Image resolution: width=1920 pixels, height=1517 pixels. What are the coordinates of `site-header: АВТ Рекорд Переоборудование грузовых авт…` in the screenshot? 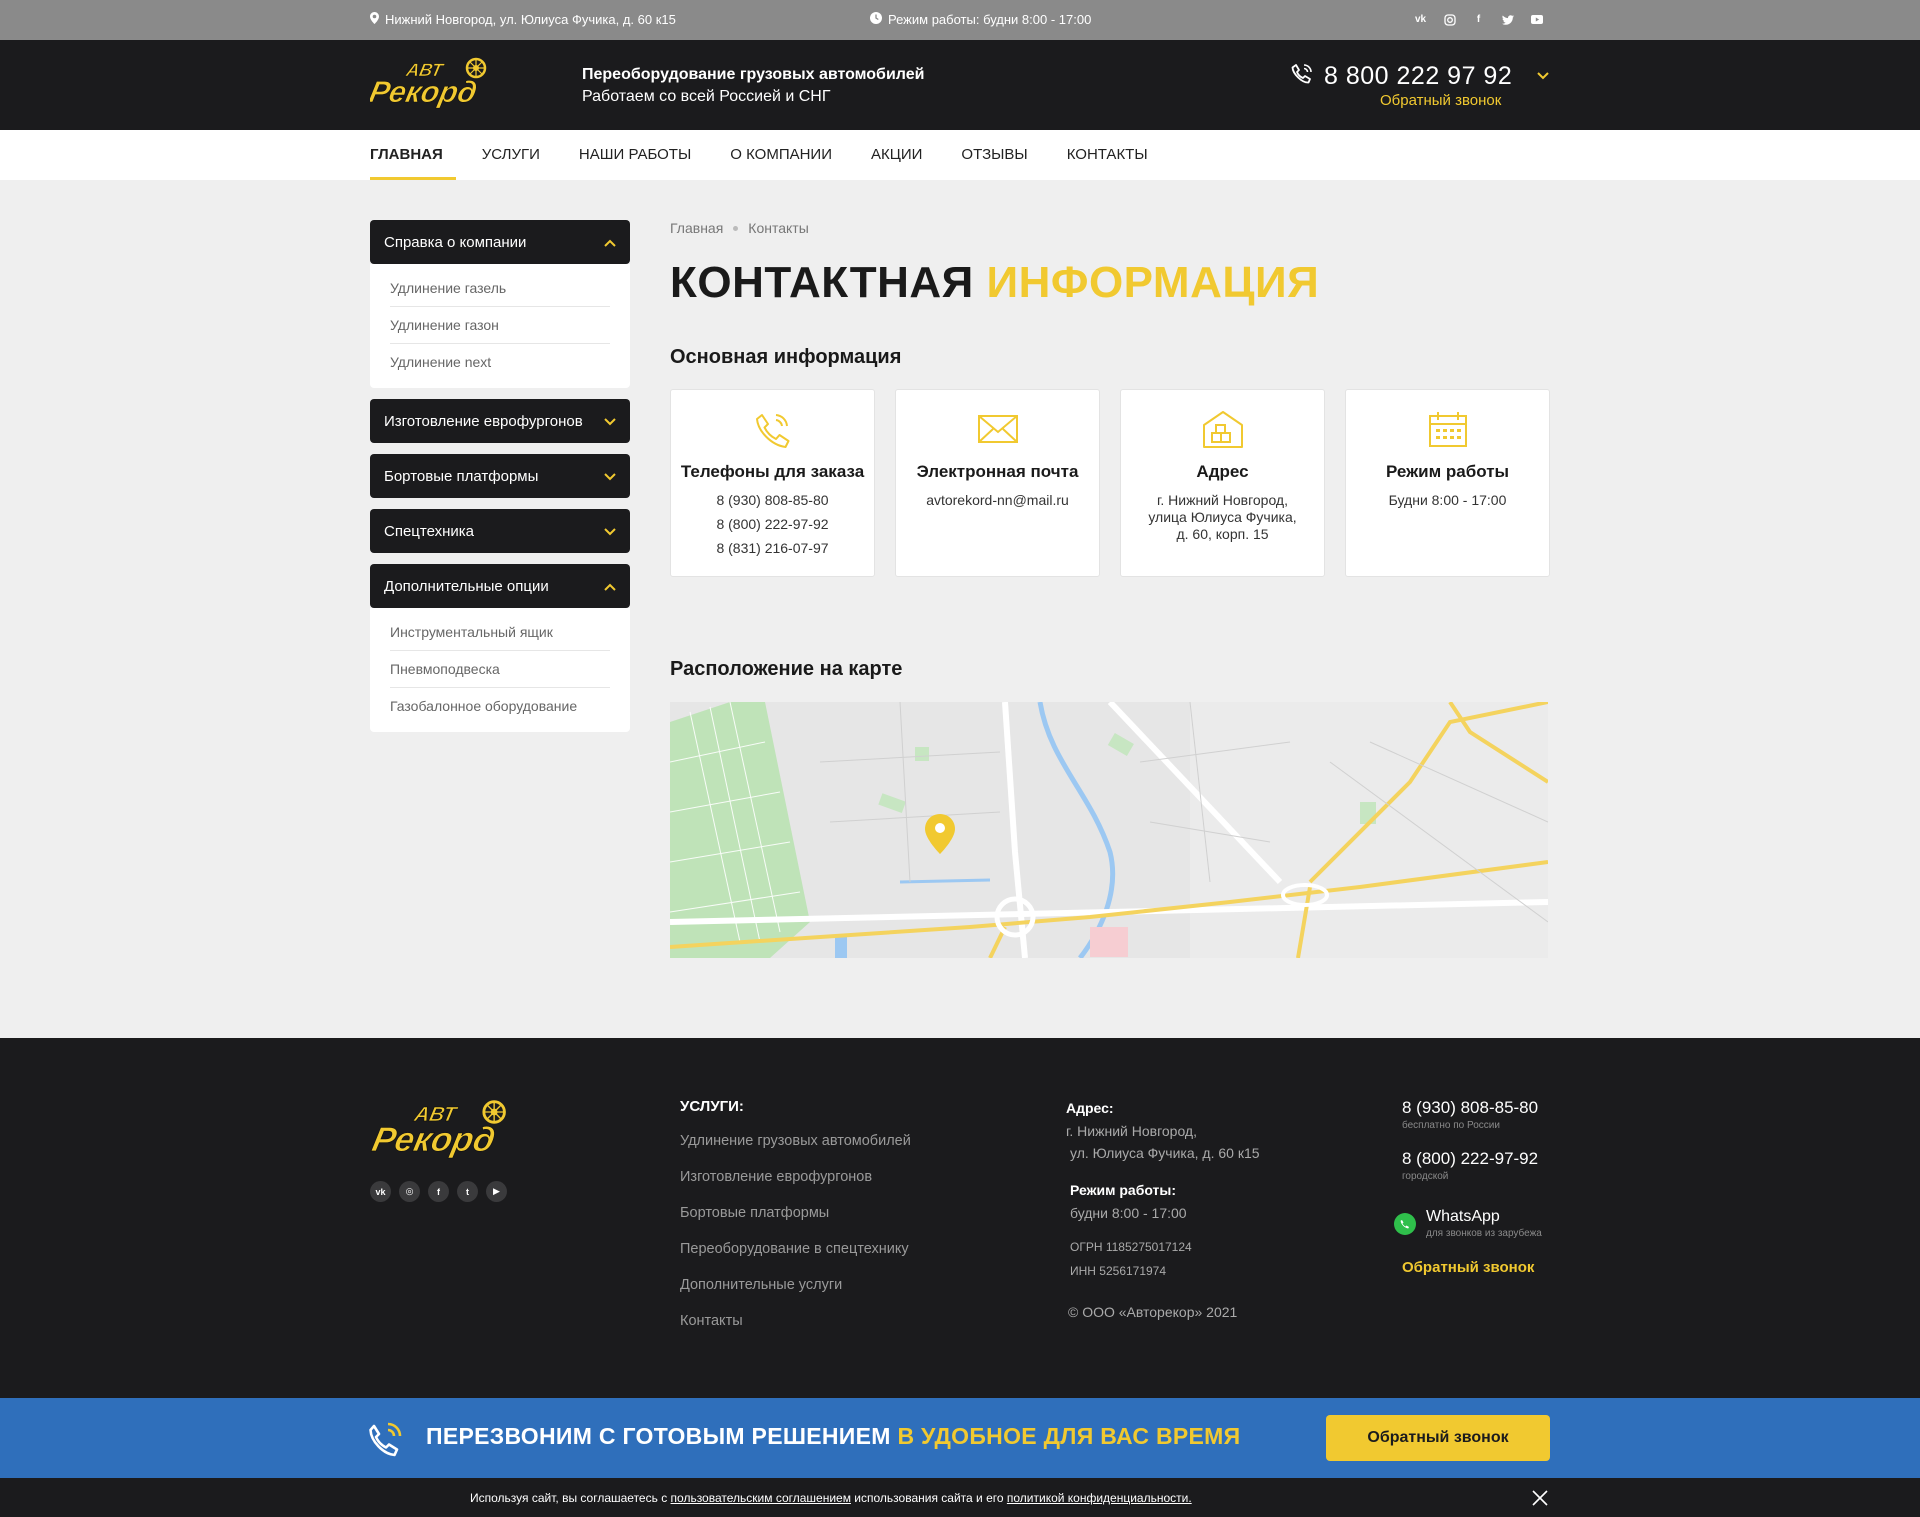 It's located at (960, 85).